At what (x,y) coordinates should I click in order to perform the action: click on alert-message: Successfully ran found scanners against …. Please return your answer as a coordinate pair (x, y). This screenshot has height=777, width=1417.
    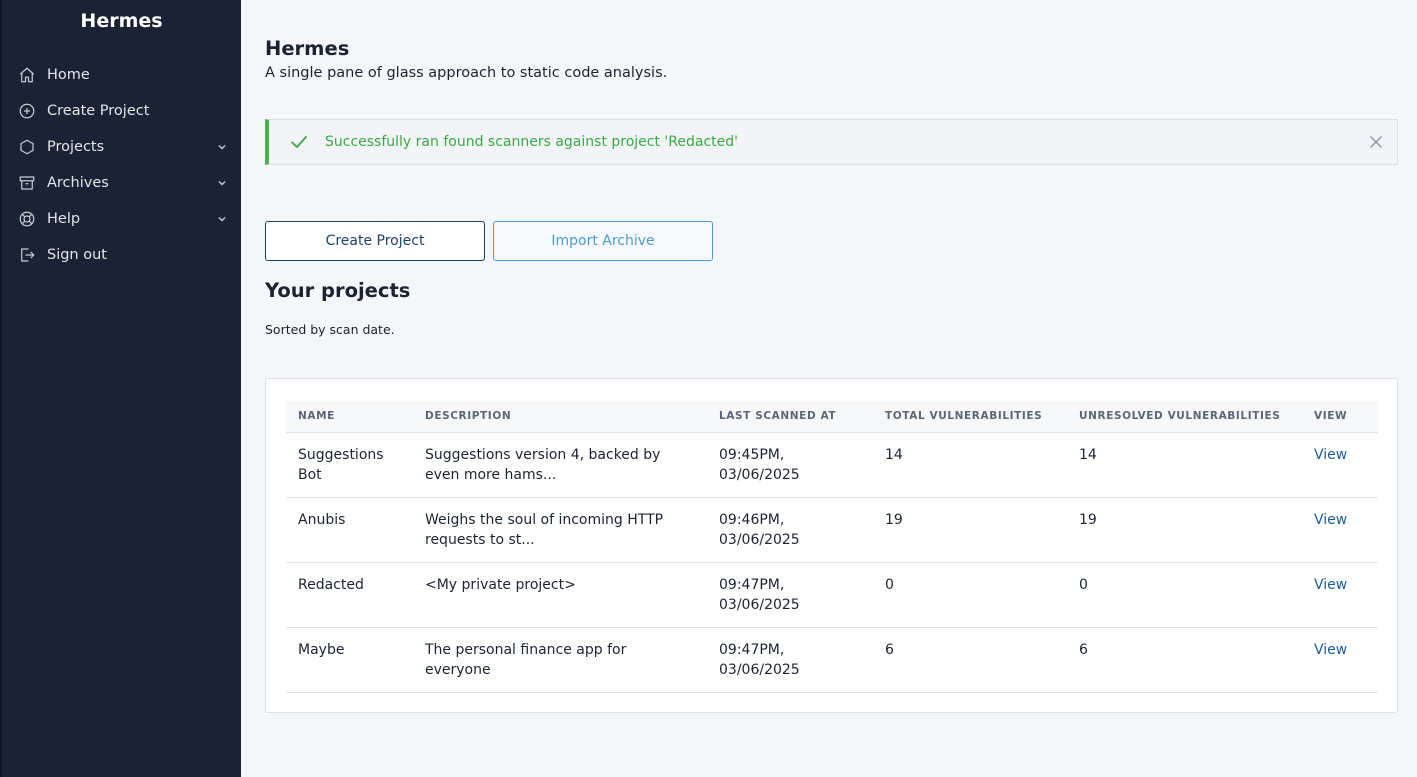
    Looking at the image, I should click on (531, 142).